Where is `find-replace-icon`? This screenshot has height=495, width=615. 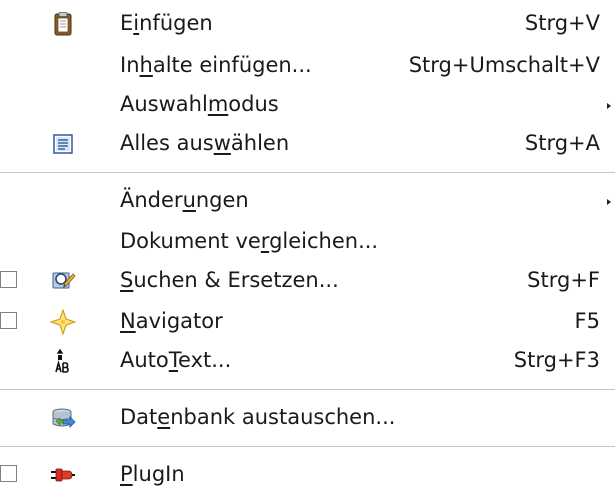
find-replace-icon is located at coordinates (63, 281).